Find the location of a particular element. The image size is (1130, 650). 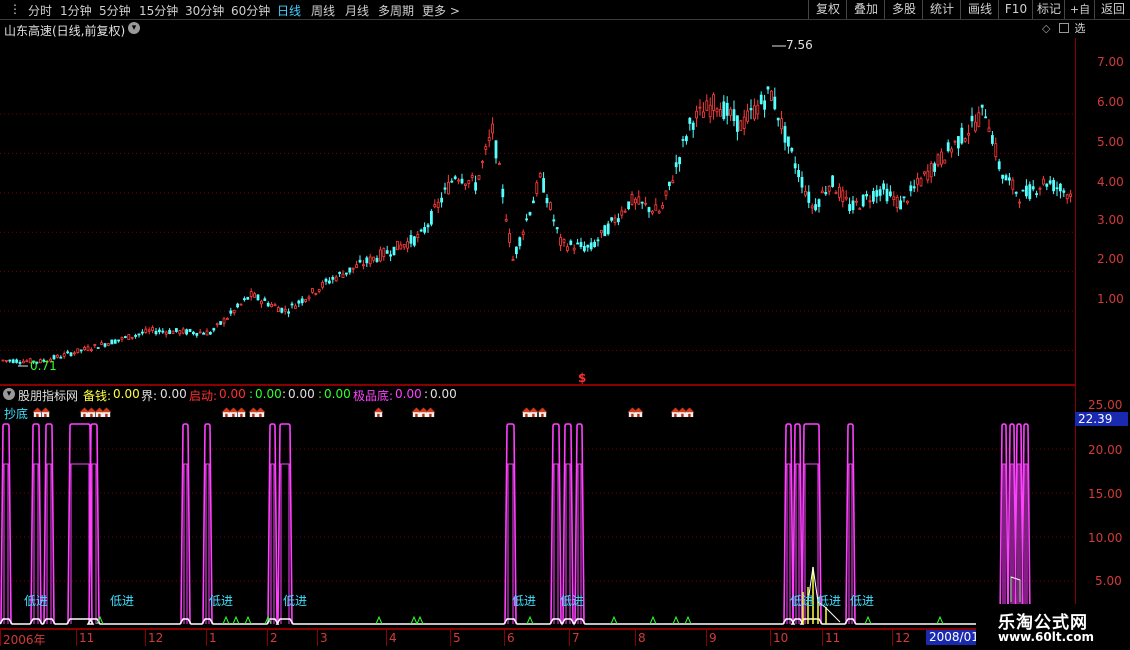

y-tick-label: 4.00 is located at coordinates (1110, 182).